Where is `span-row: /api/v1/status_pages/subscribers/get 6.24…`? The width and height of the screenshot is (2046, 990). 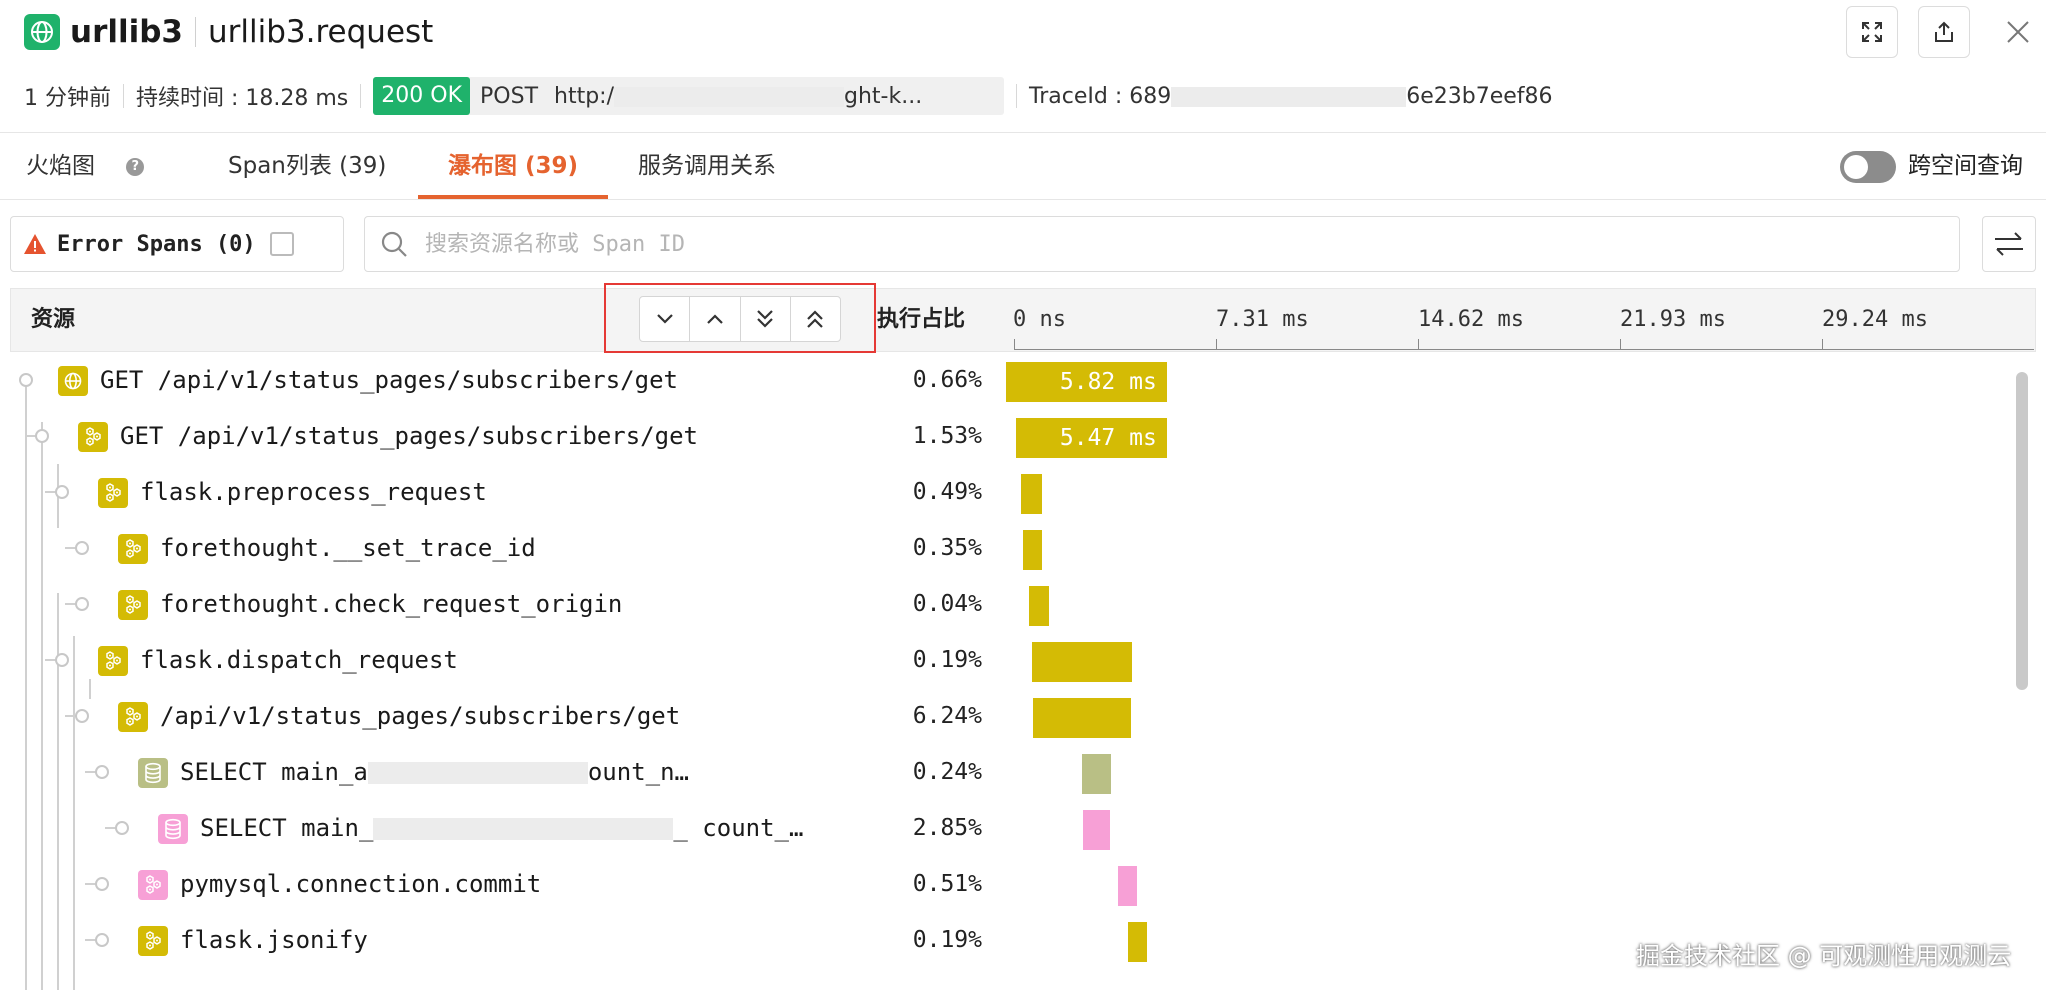
span-row: /api/v1/status_pages/subscribers/get 6.24… is located at coordinates (1005, 716).